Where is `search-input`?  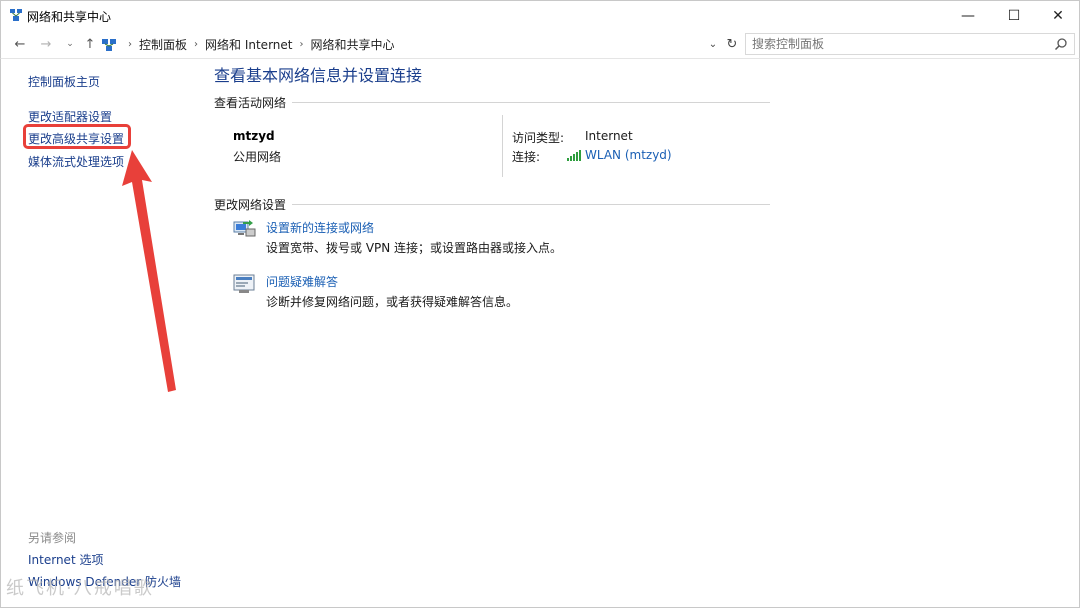 search-input is located at coordinates (896, 44).